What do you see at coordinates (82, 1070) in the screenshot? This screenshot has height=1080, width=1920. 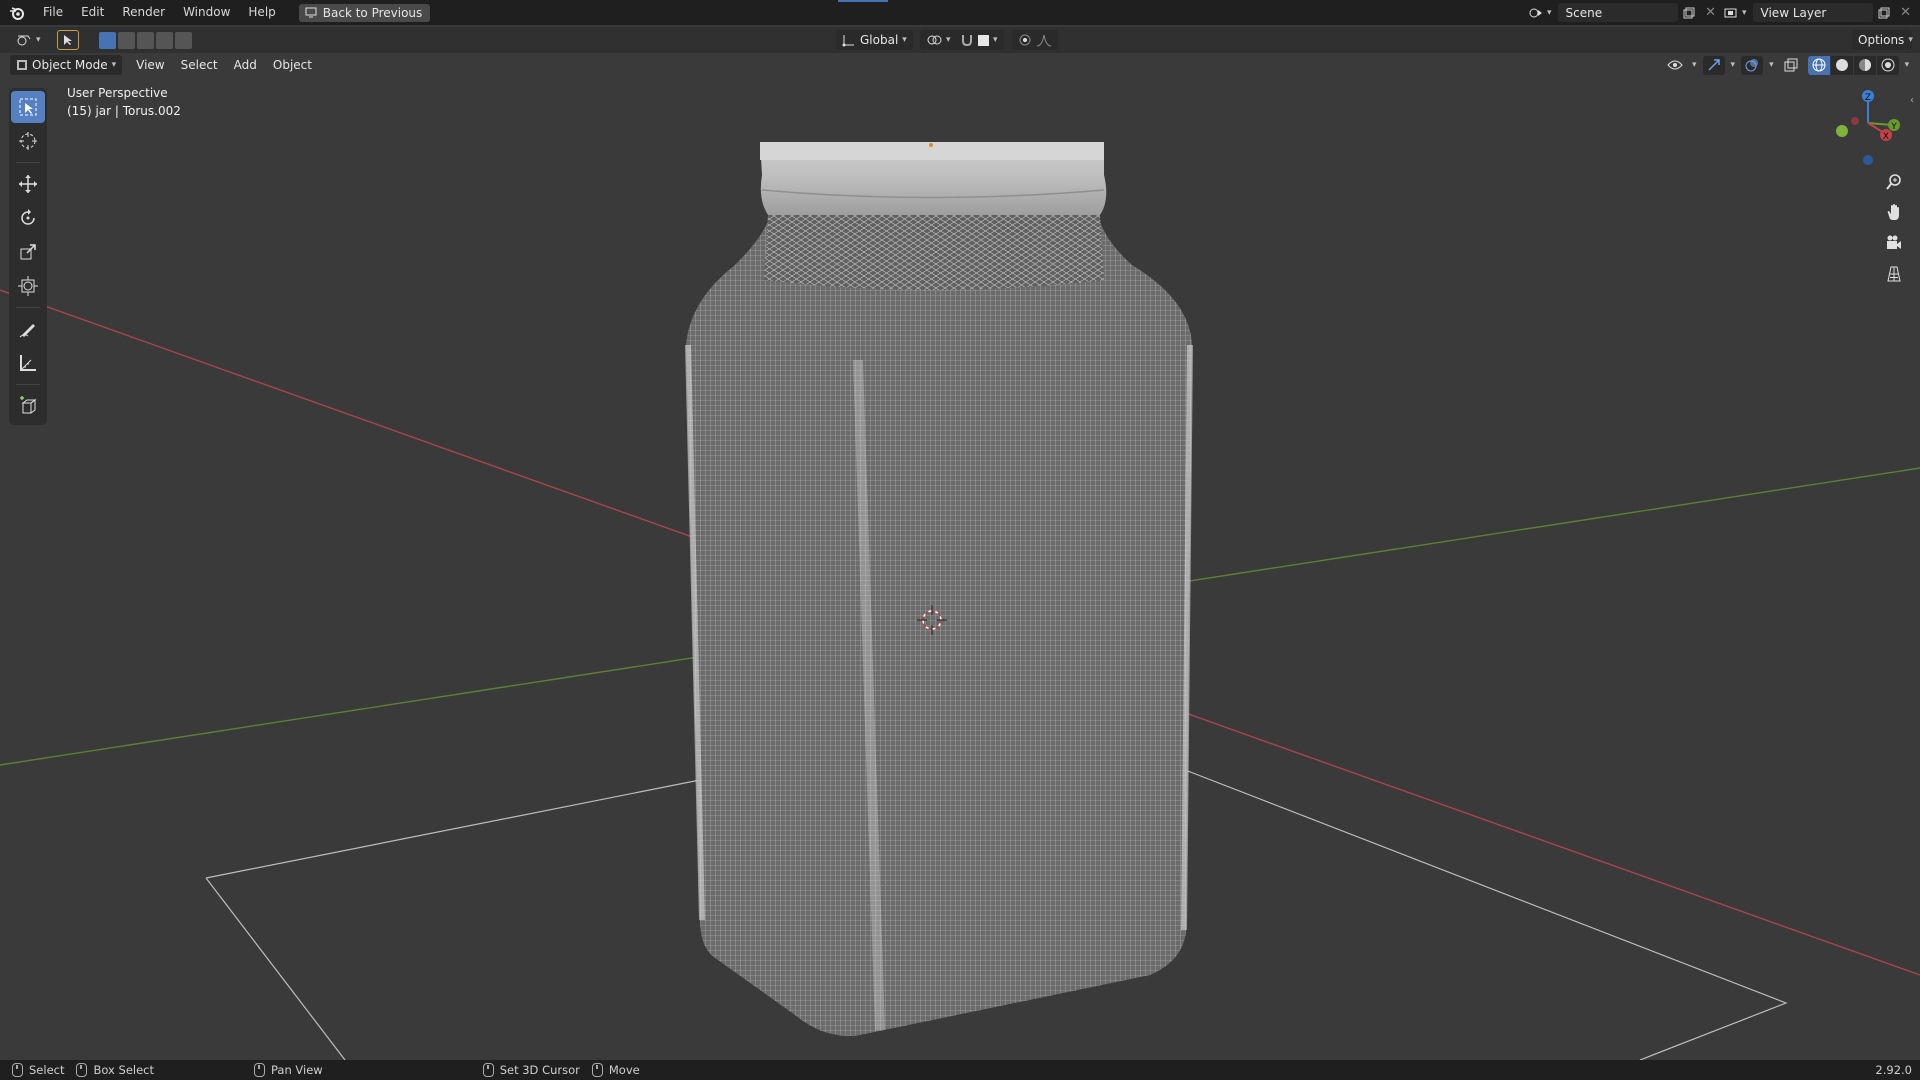 I see `mouse-drag-icon` at bounding box center [82, 1070].